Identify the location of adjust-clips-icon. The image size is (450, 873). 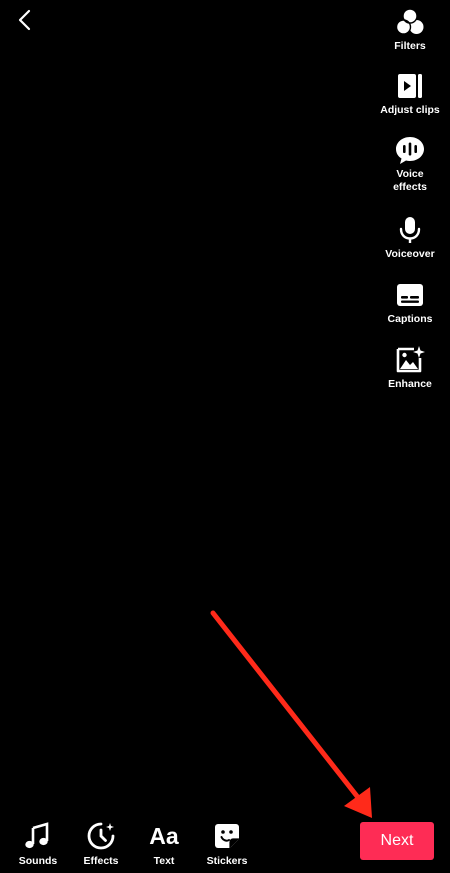
(410, 86).